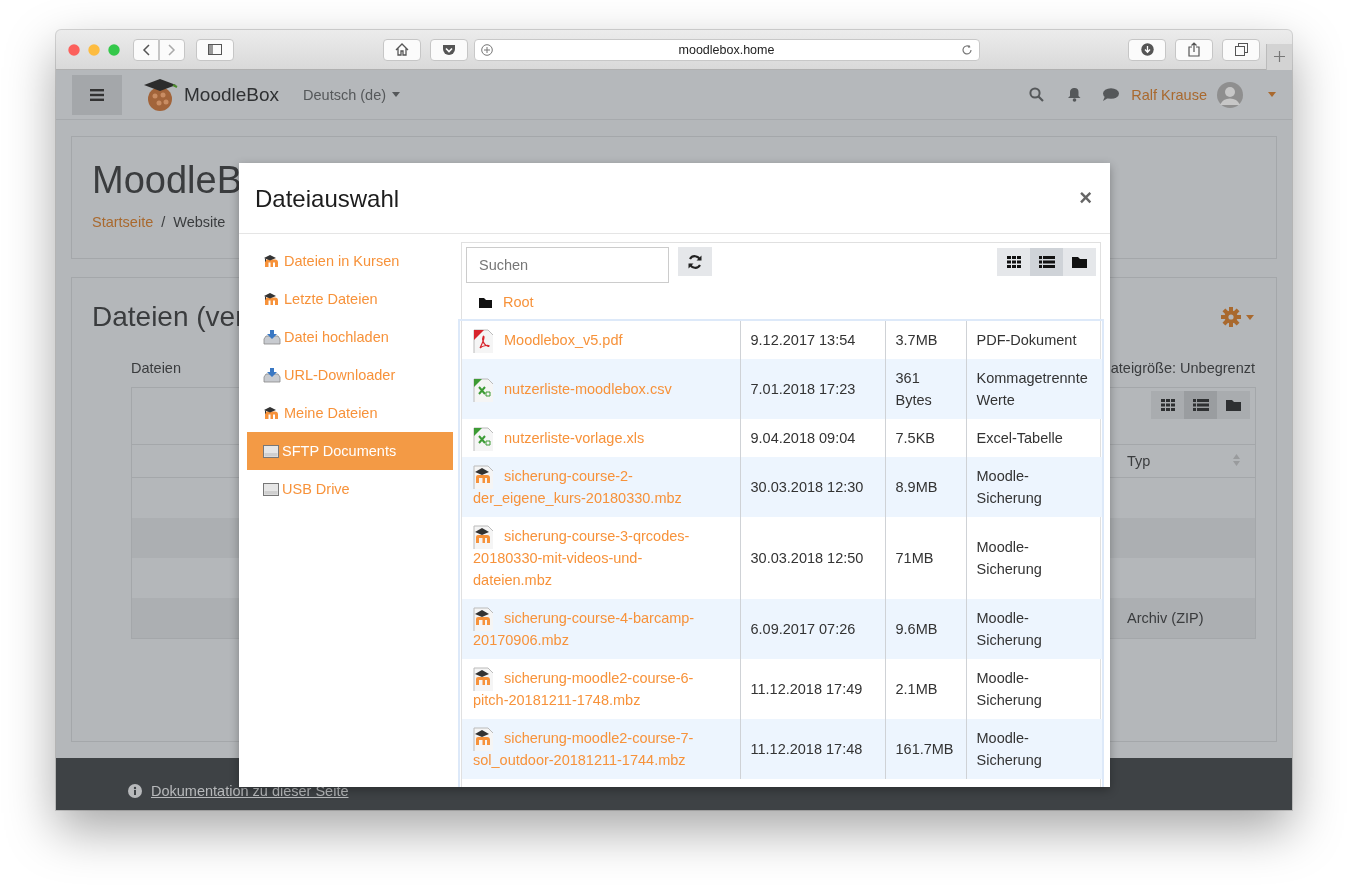  Describe the element at coordinates (350, 451) in the screenshot. I see `repository-item: SFTP Documents` at that location.